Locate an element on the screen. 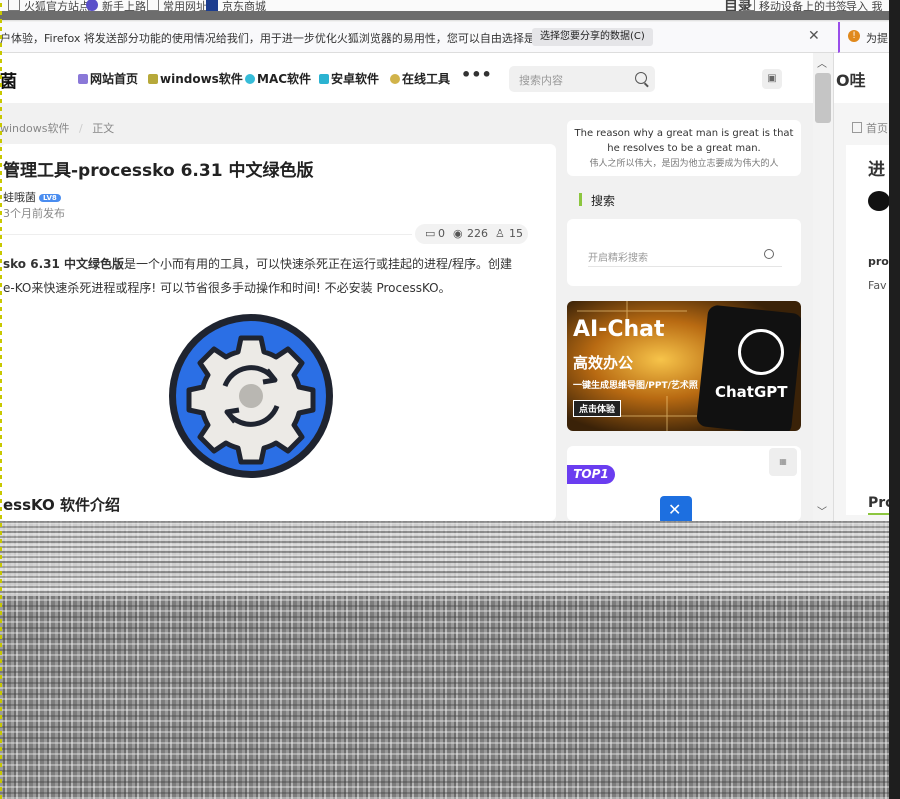  level-badge: LV8 is located at coordinates (50, 198).